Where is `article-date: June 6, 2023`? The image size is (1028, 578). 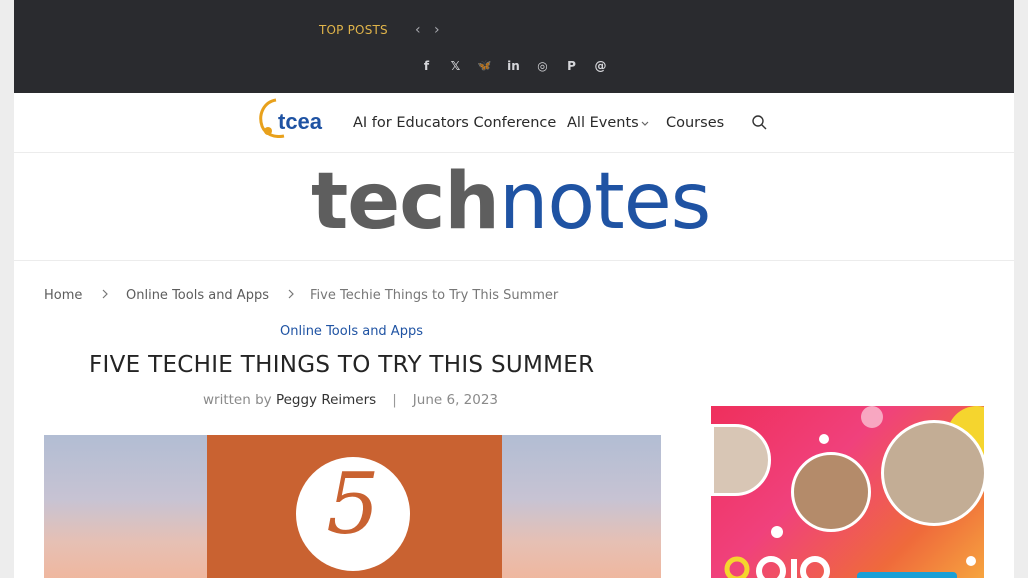
article-date: June 6, 2023 is located at coordinates (455, 400).